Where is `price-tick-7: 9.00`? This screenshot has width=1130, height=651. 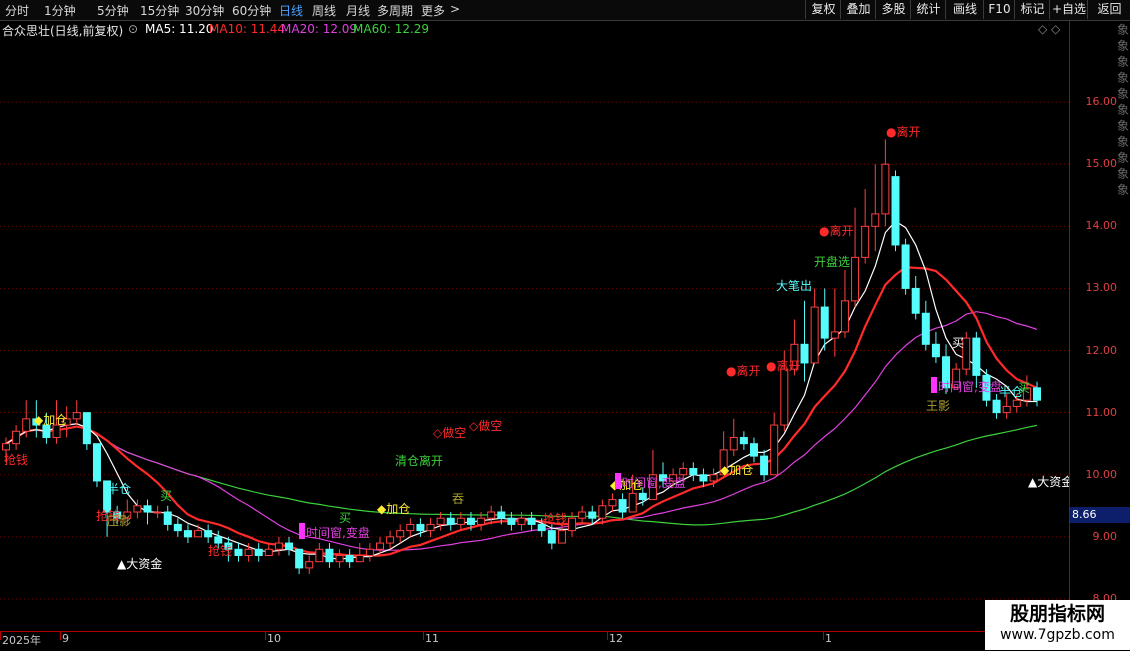 price-tick-7: 9.00 is located at coordinates (1105, 536).